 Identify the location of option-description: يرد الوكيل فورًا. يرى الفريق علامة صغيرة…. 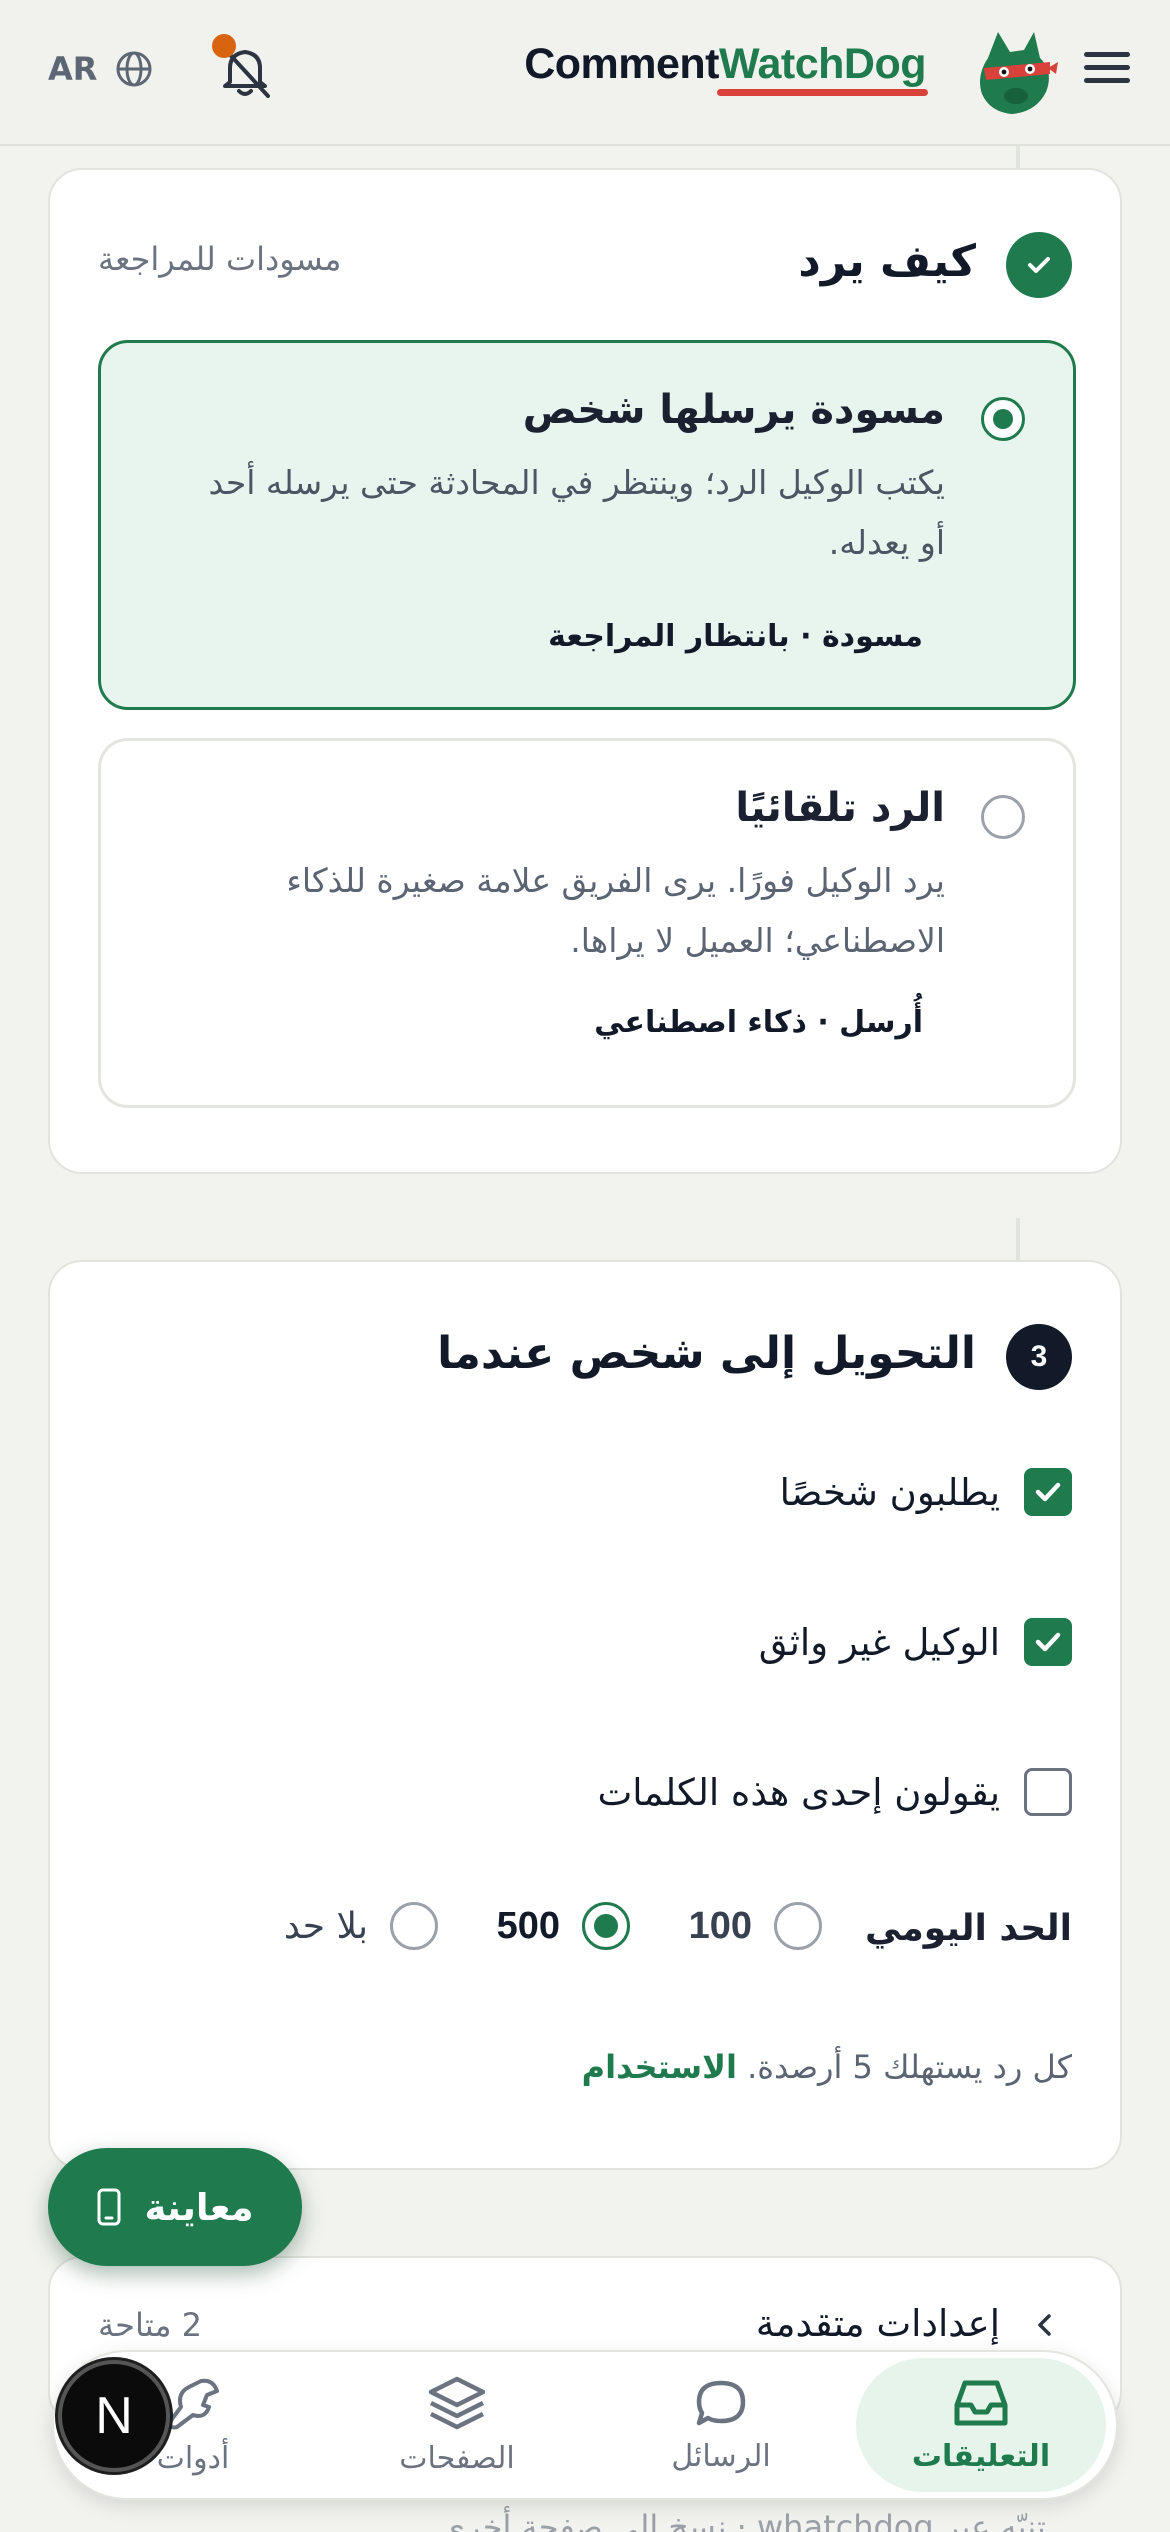
(615, 910).